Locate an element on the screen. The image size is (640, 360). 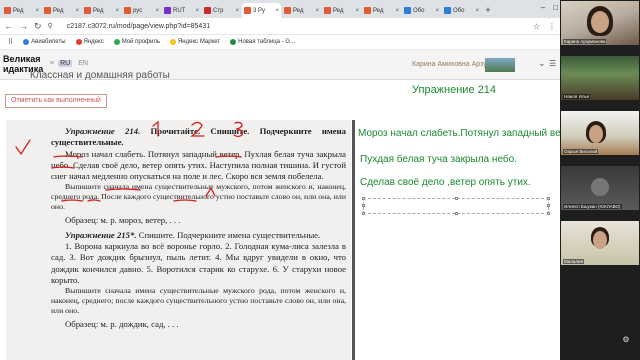
checkmark-mark is located at coordinates (23, 147).